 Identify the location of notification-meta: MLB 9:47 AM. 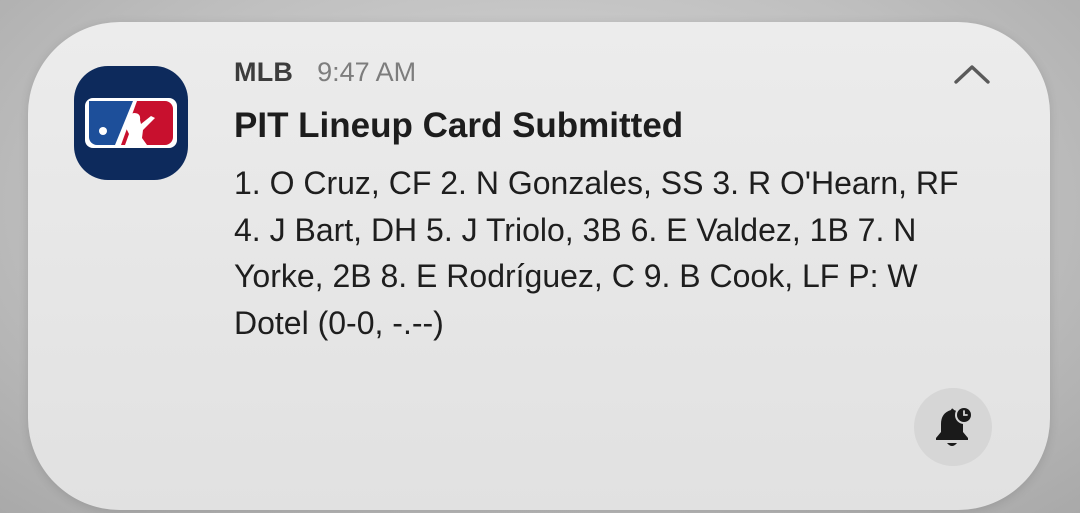
(325, 74).